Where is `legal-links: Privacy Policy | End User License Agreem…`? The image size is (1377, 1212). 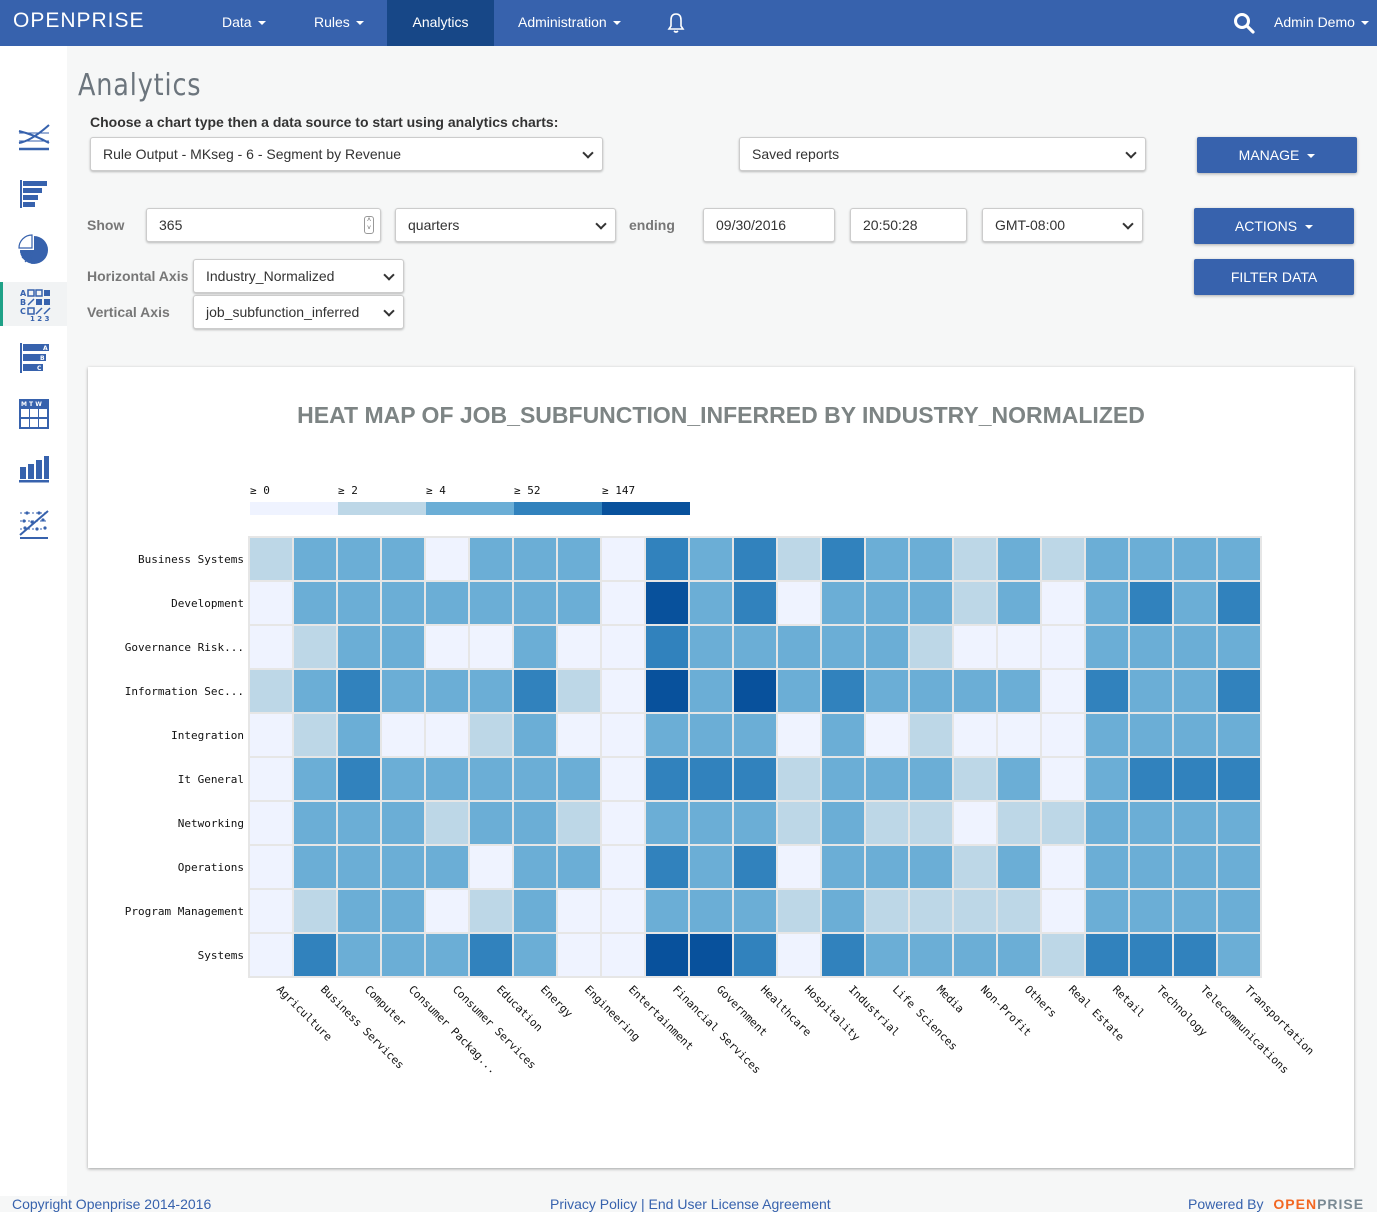 legal-links: Privacy Policy | End User License Agreem… is located at coordinates (690, 1204).